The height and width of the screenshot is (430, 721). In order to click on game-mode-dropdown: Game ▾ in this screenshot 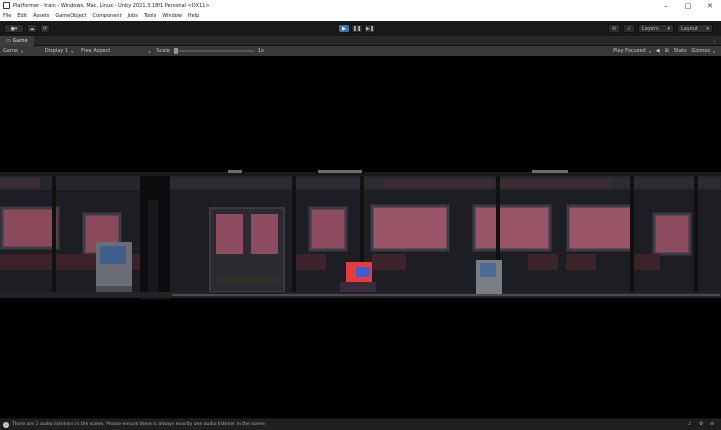, I will do `click(13, 51)`.